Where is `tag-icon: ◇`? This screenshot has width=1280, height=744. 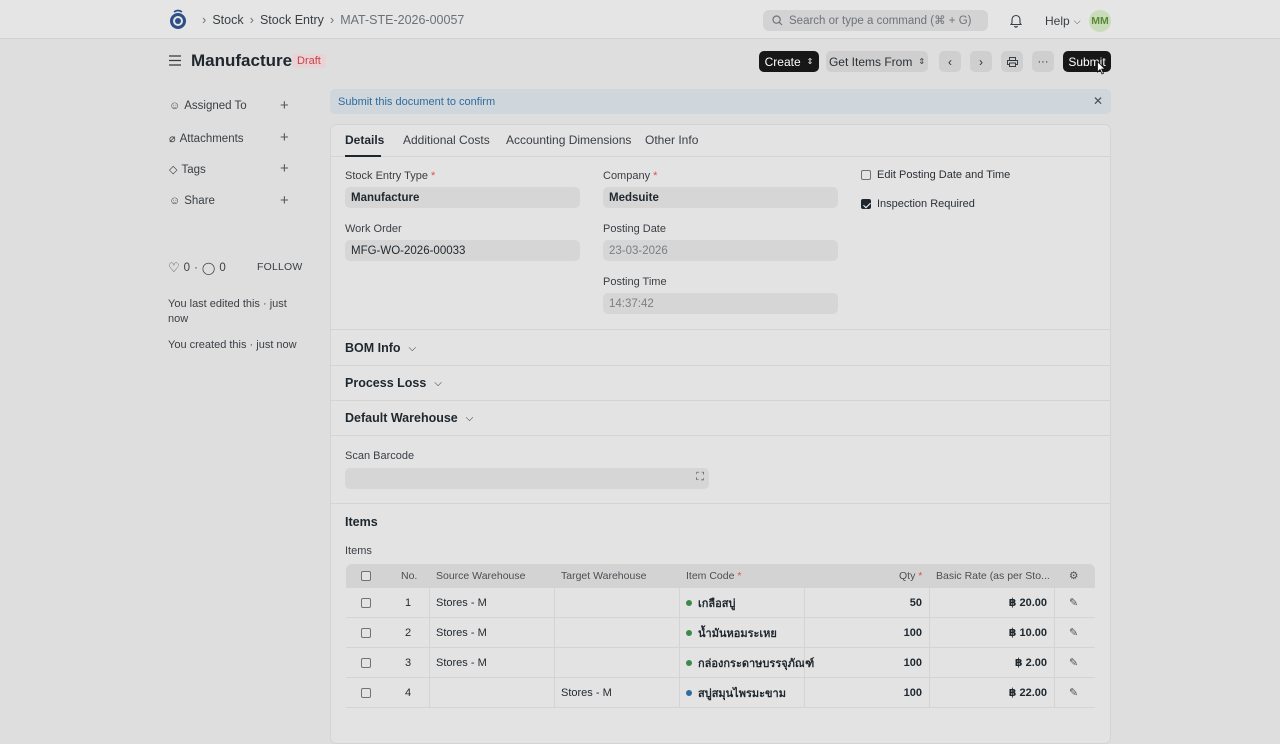
tag-icon: ◇ is located at coordinates (173, 170).